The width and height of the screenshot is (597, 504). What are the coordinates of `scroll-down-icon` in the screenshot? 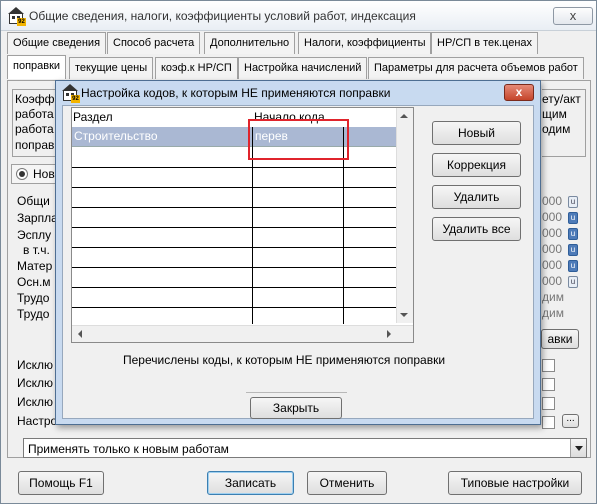 It's located at (404, 315).